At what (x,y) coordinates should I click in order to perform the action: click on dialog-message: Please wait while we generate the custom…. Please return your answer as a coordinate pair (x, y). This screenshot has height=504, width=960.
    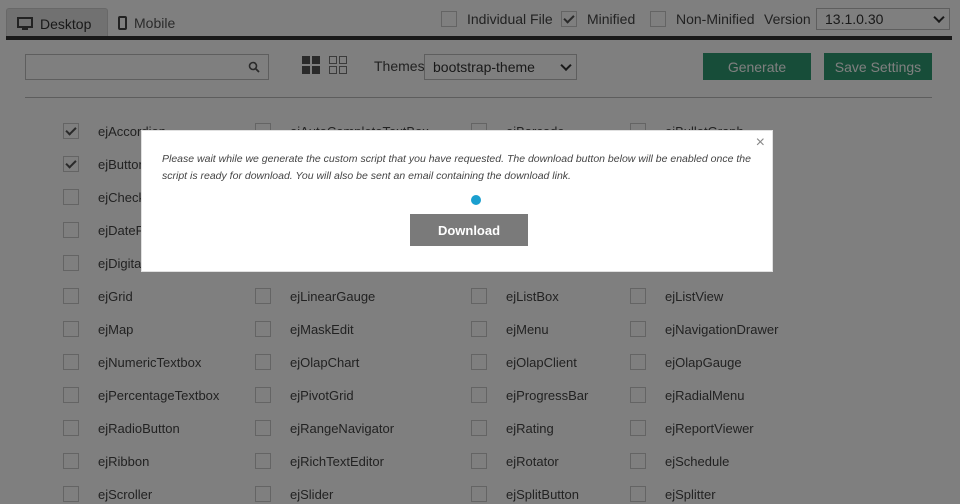
    Looking at the image, I should click on (456, 167).